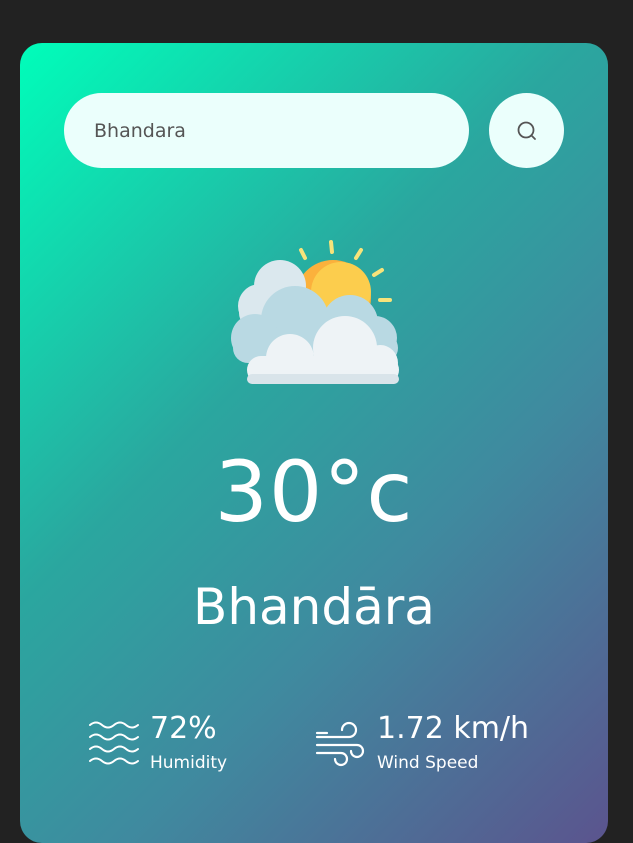 This screenshot has width=633, height=843. What do you see at coordinates (340, 744) in the screenshot?
I see `wind-icon` at bounding box center [340, 744].